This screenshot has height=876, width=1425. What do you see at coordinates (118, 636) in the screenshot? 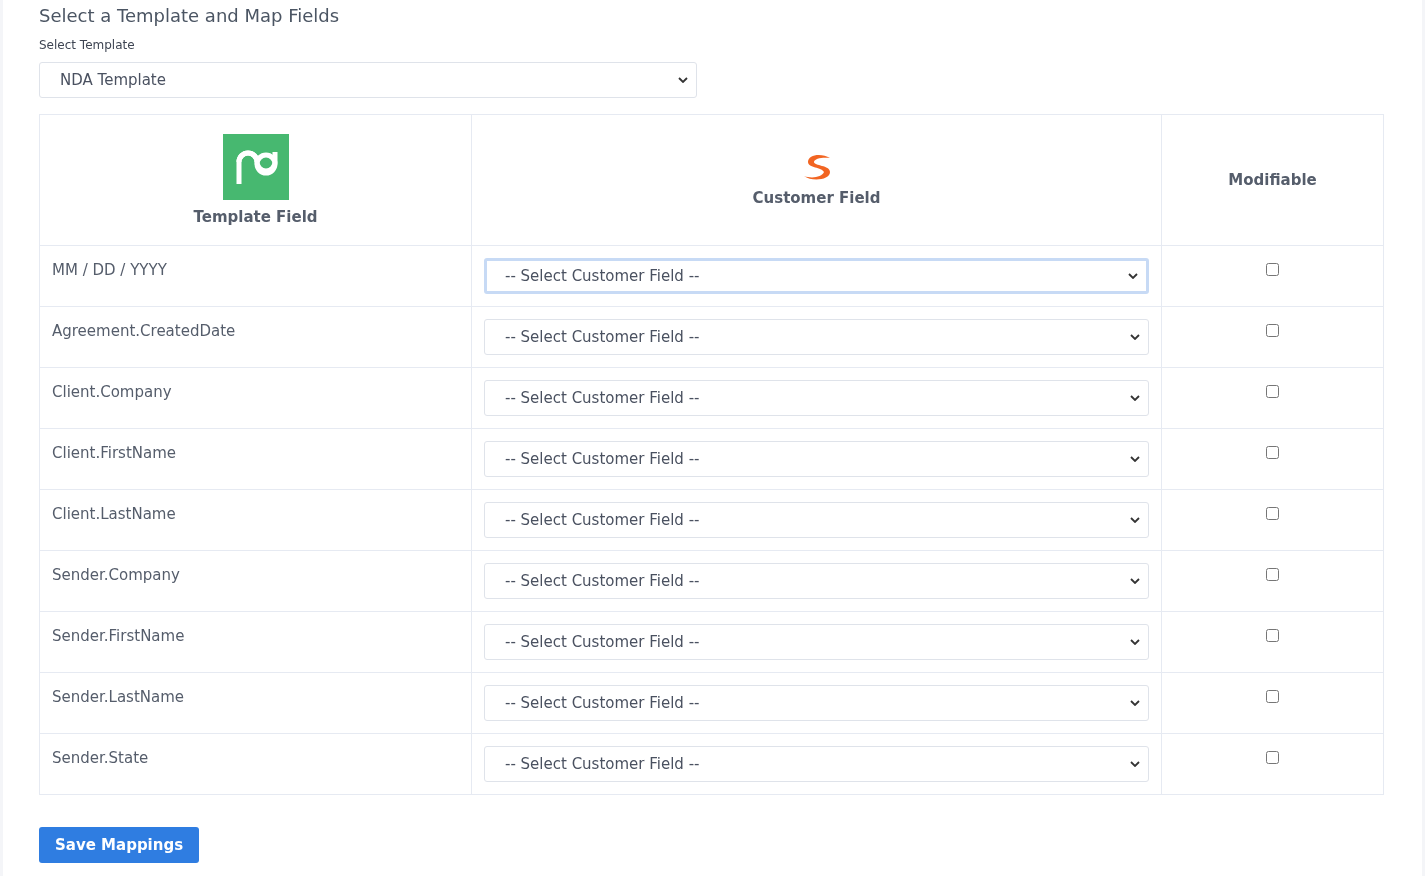
I see `template-field-name: Sender.FirstName` at bounding box center [118, 636].